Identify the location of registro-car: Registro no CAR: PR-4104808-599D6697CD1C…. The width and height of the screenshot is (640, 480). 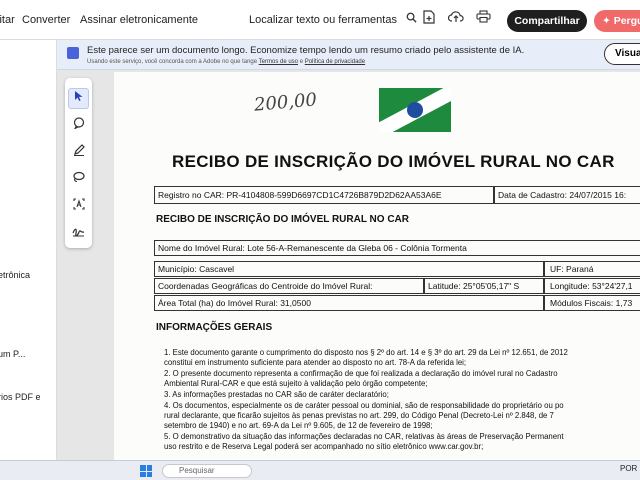
(300, 195).